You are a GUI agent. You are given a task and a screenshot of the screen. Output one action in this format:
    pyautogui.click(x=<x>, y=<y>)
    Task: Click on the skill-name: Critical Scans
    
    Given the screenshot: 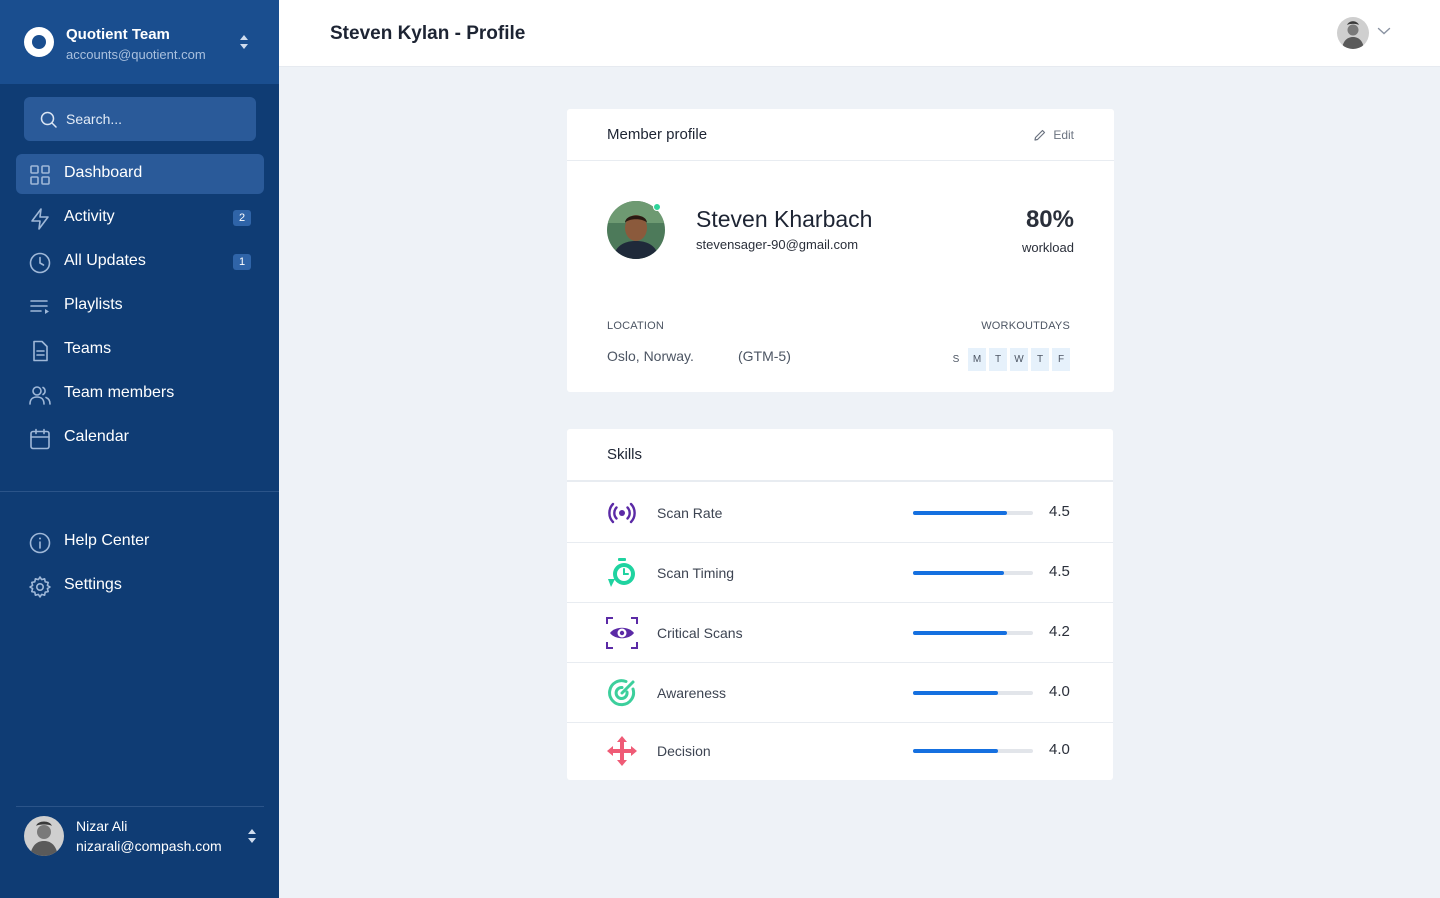 What is the action you would take?
    pyautogui.click(x=700, y=633)
    